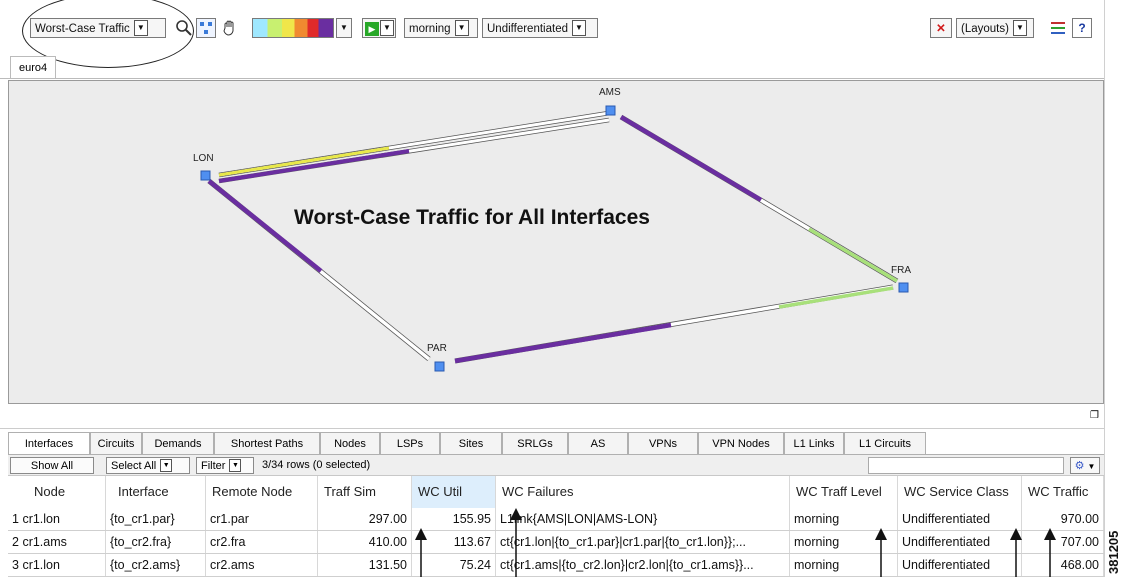  Describe the element at coordinates (116, 443) in the screenshot. I see `tab-circuits: Circuits` at that location.